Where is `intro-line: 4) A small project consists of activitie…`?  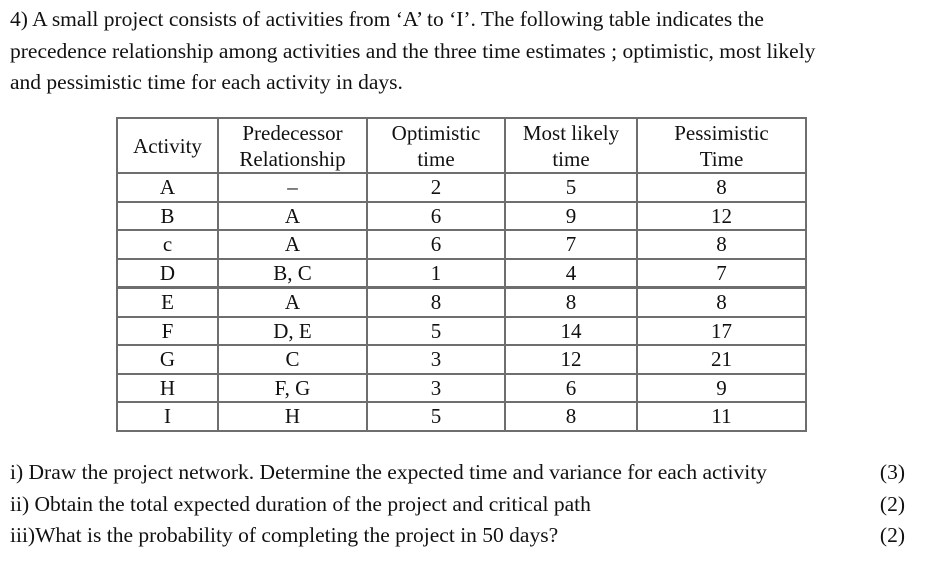 intro-line: 4) A small project consists of activitie… is located at coordinates (387, 19).